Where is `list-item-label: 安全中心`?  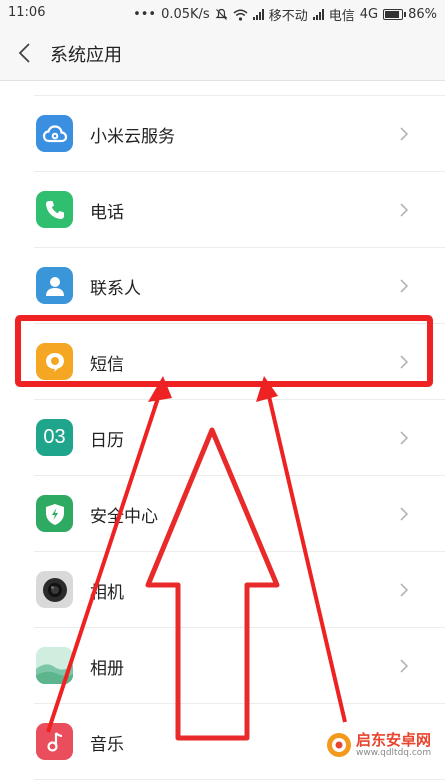
list-item-label: 安全中心 is located at coordinates (124, 517).